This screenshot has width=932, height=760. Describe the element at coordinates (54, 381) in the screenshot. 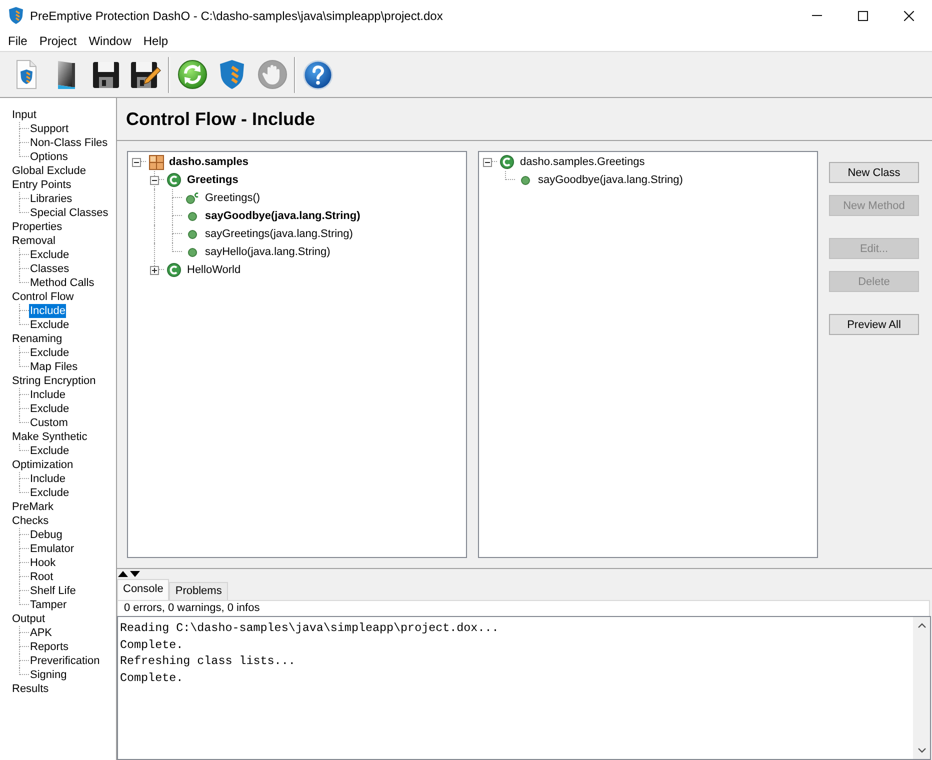

I see `nav-item: String Encryption` at that location.